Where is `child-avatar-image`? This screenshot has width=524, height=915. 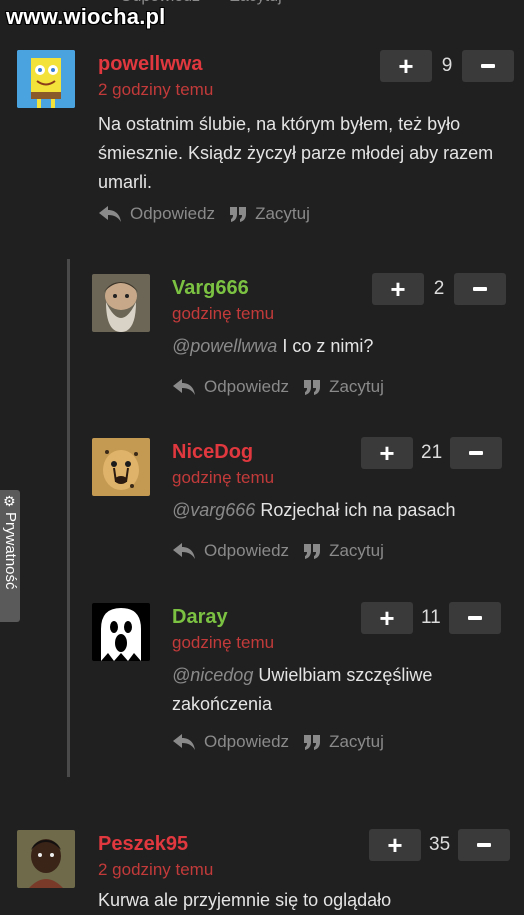 child-avatar-image is located at coordinates (46, 859).